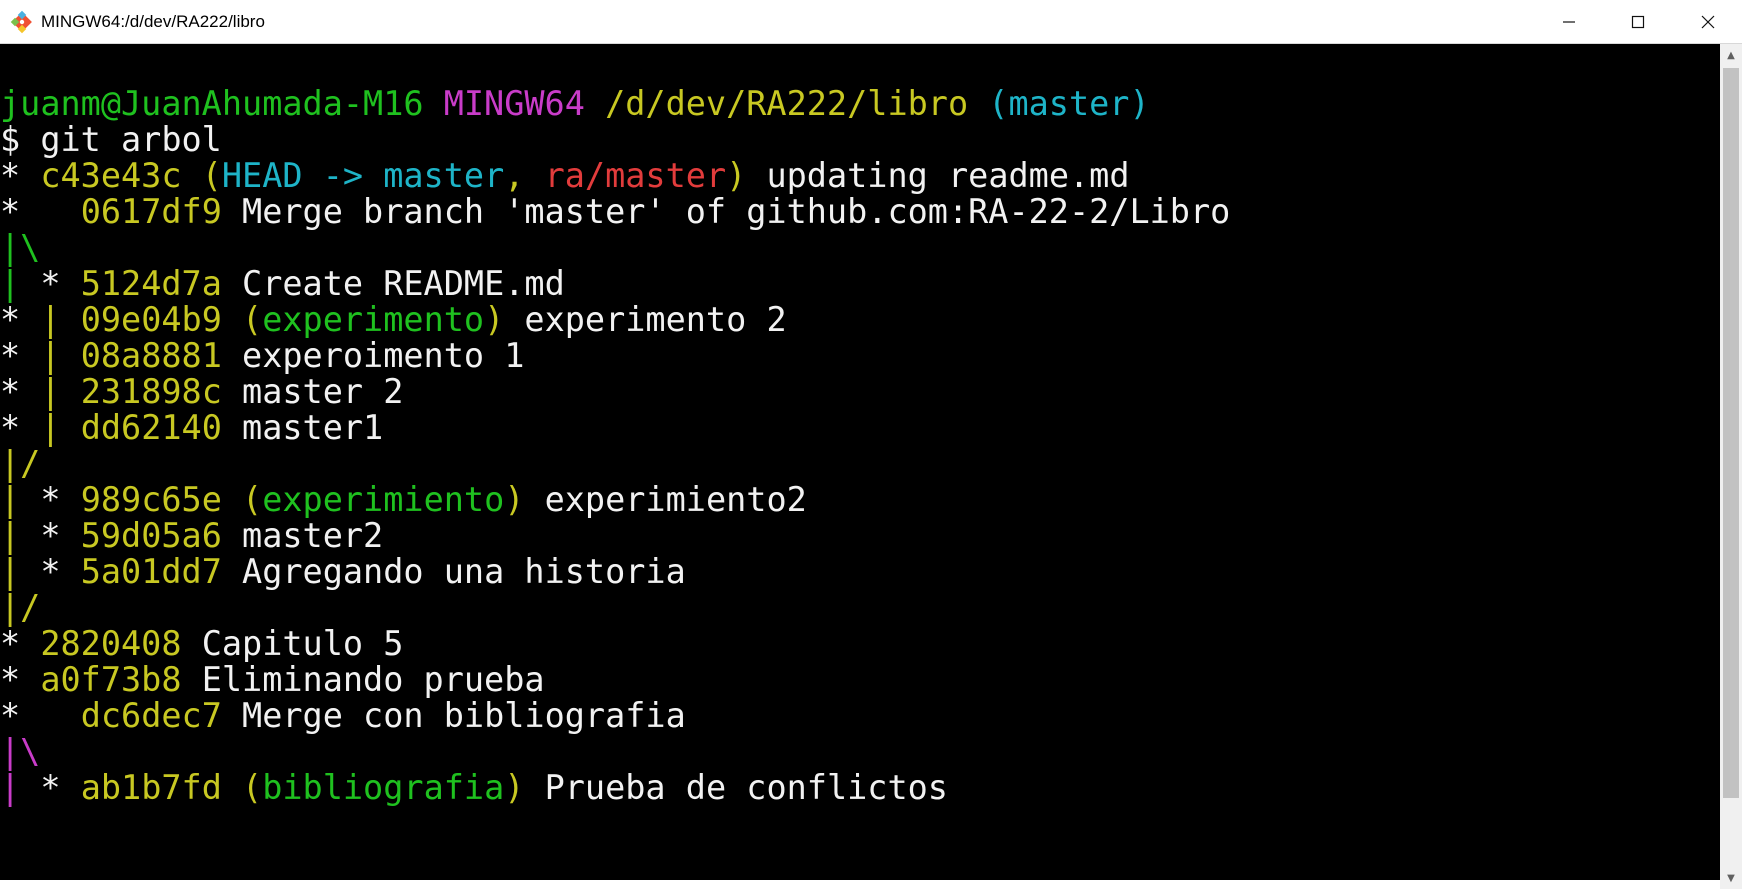 This screenshot has width=1742, height=889. Describe the element at coordinates (363, 679) in the screenshot. I see `commit-message: Eliminando prueba` at that location.